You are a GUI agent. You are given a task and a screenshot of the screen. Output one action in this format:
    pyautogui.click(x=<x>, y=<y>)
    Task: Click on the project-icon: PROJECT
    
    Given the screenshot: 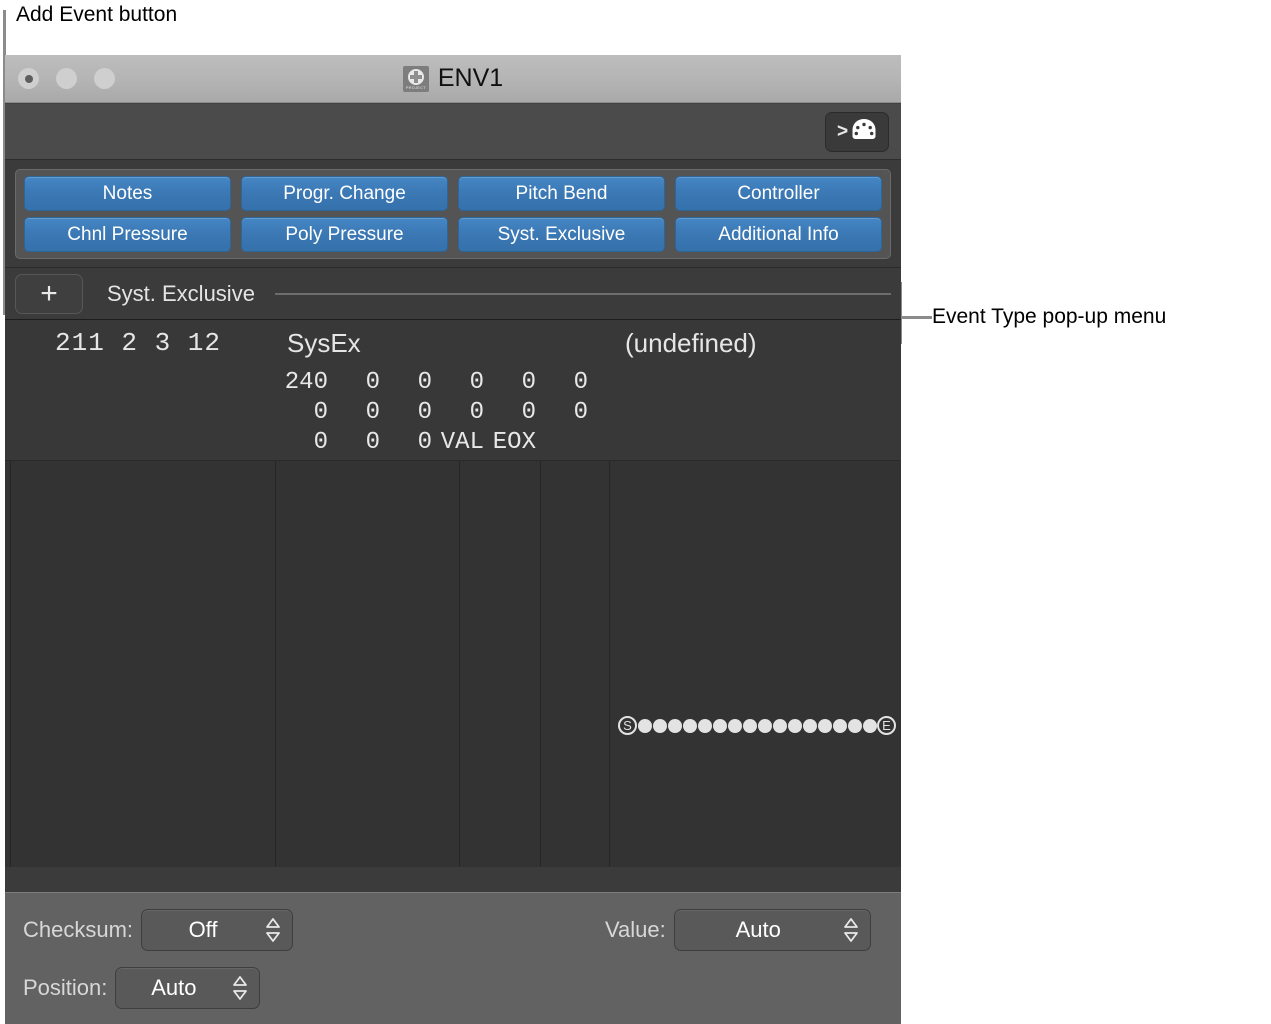 What is the action you would take?
    pyautogui.click(x=415, y=78)
    